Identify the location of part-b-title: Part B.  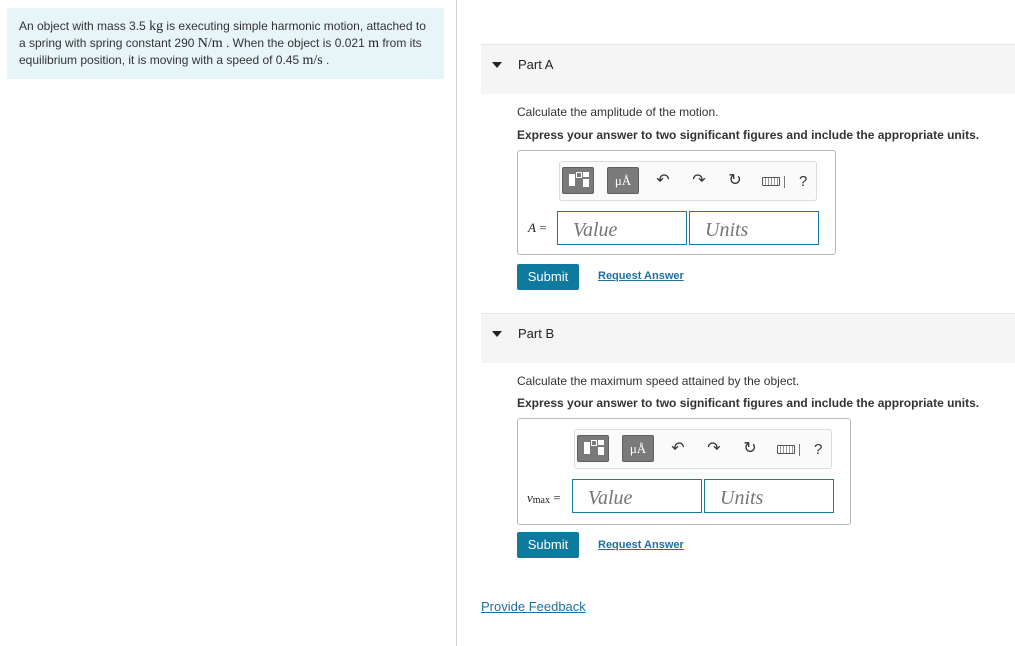
(536, 333).